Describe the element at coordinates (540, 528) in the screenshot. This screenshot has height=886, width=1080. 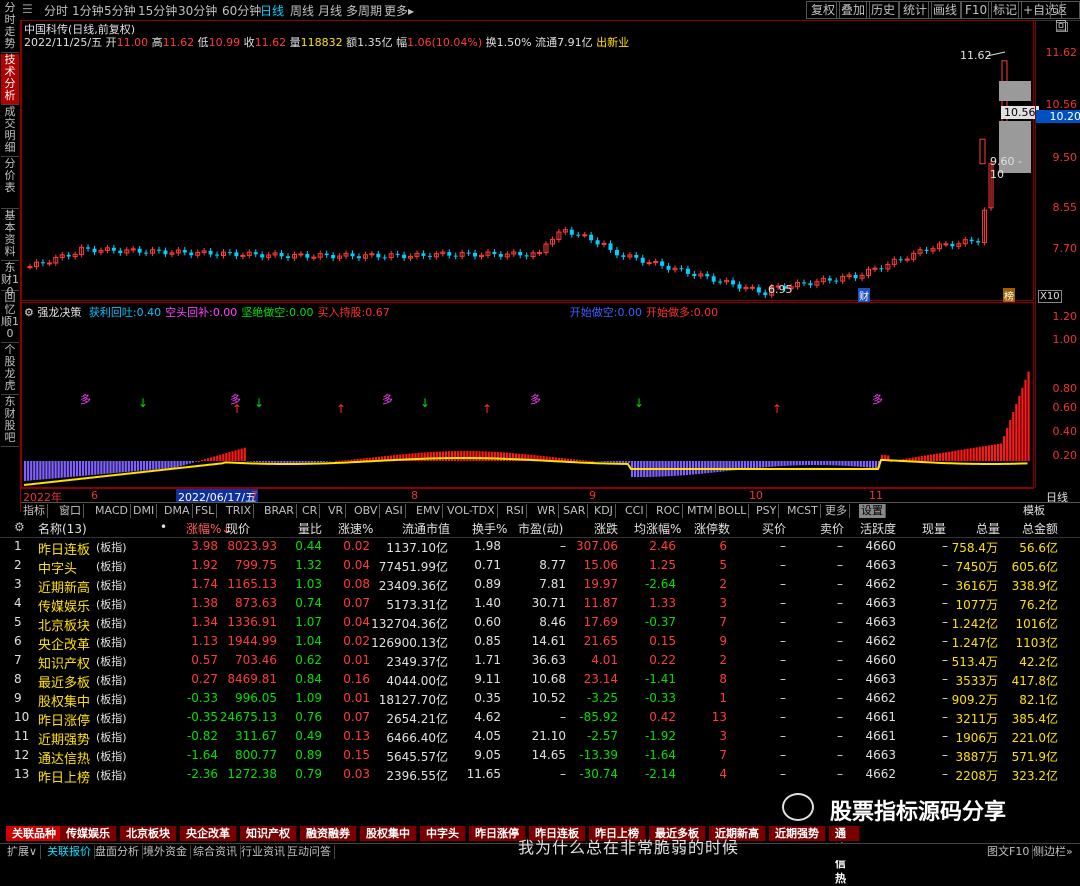
I see `col-header-8: 市盈(动)` at that location.